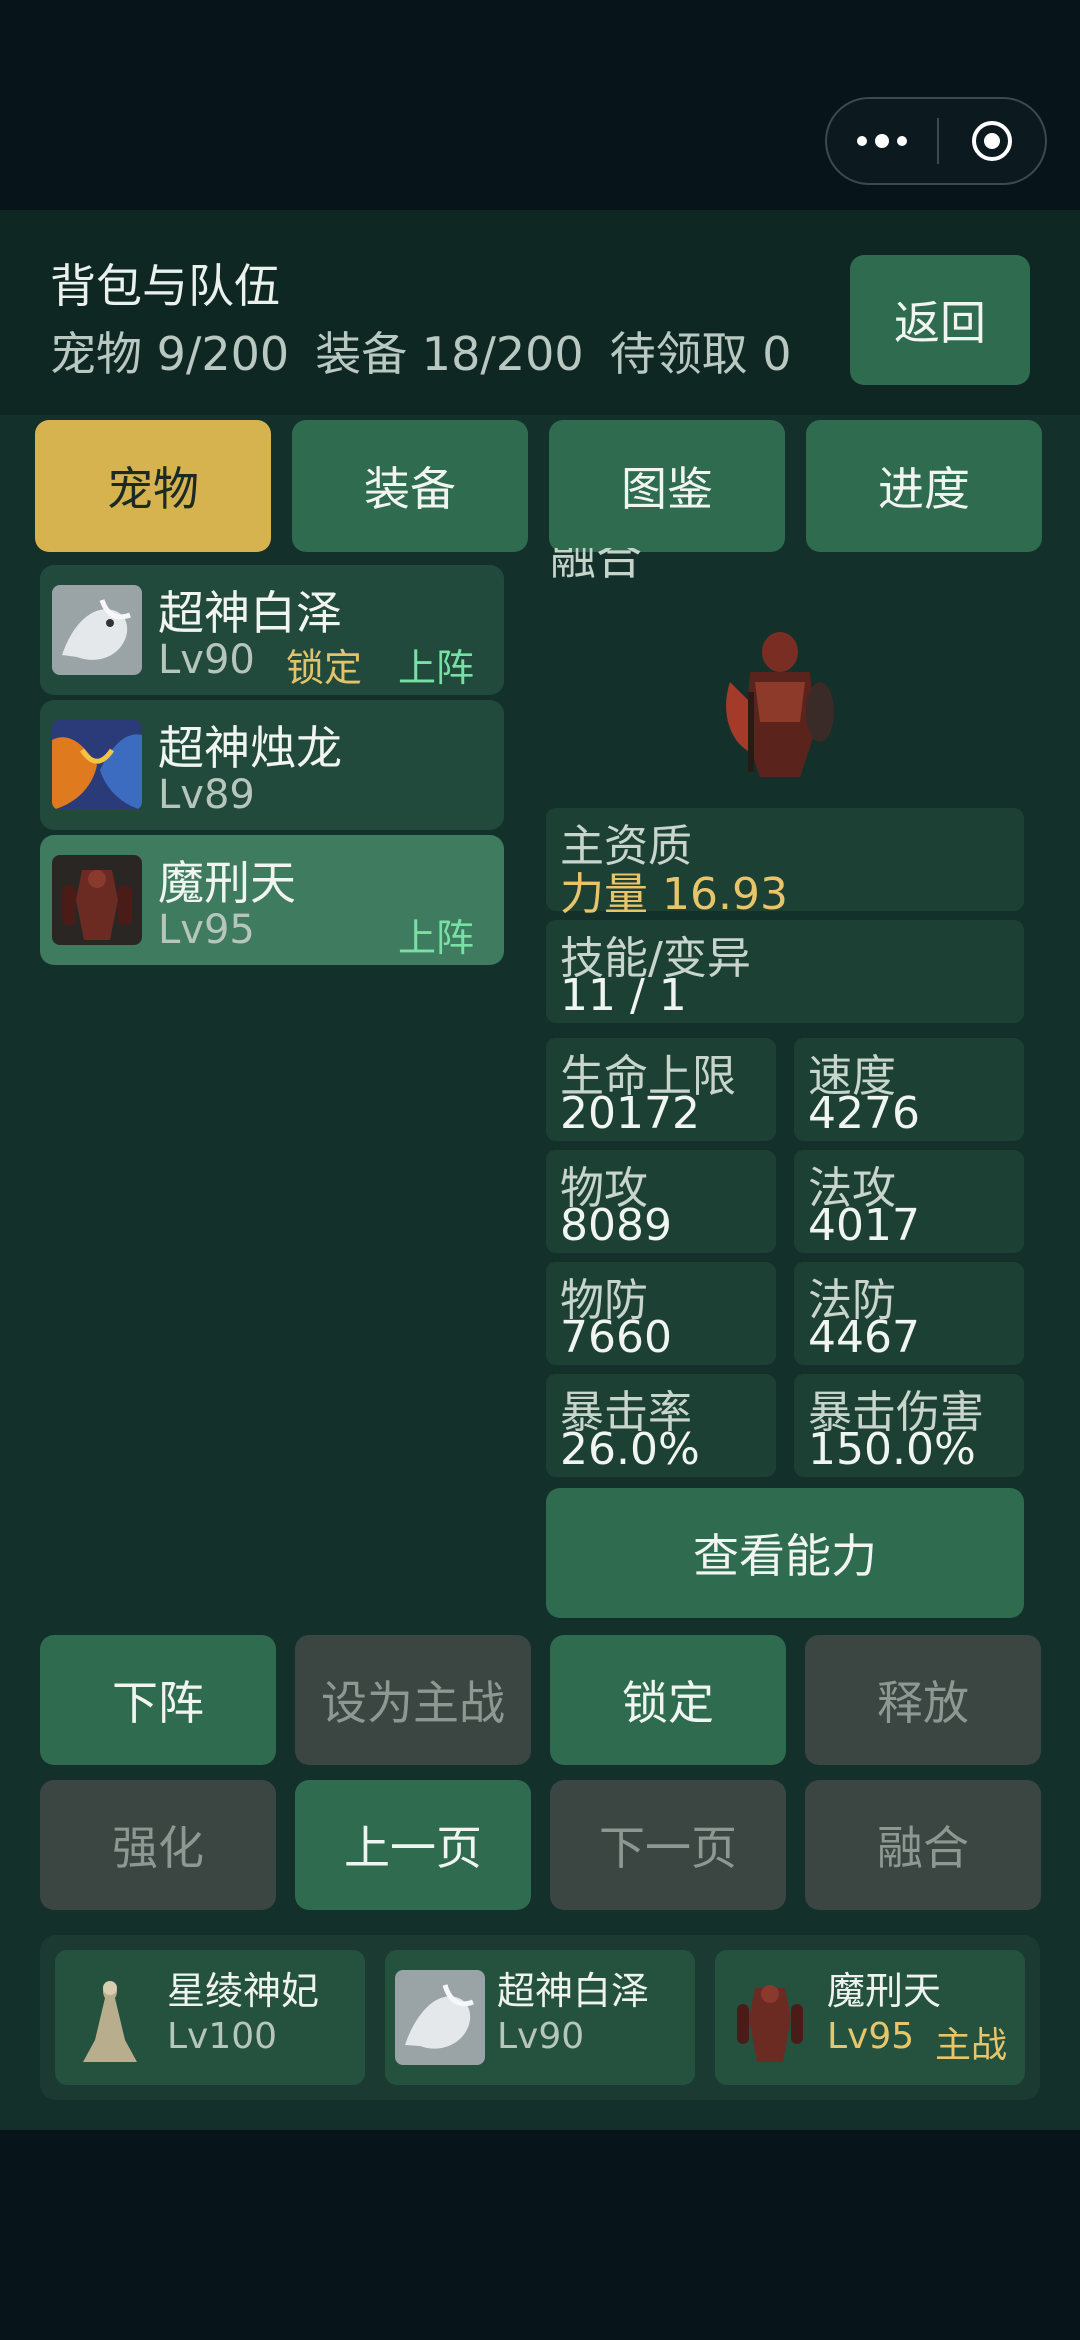 The image size is (1080, 2340). Describe the element at coordinates (940, 320) in the screenshot. I see `back-button: 返回` at that location.